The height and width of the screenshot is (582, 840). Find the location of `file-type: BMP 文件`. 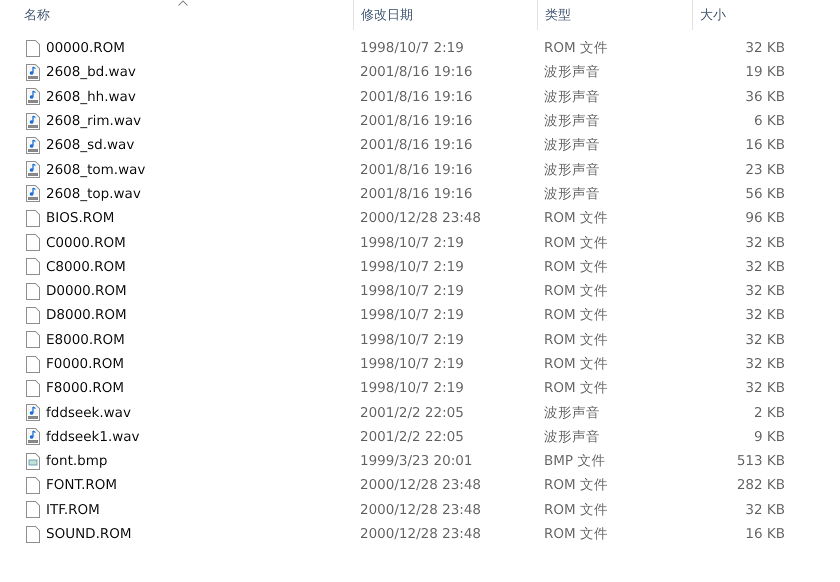

file-type: BMP 文件 is located at coordinates (574, 461).